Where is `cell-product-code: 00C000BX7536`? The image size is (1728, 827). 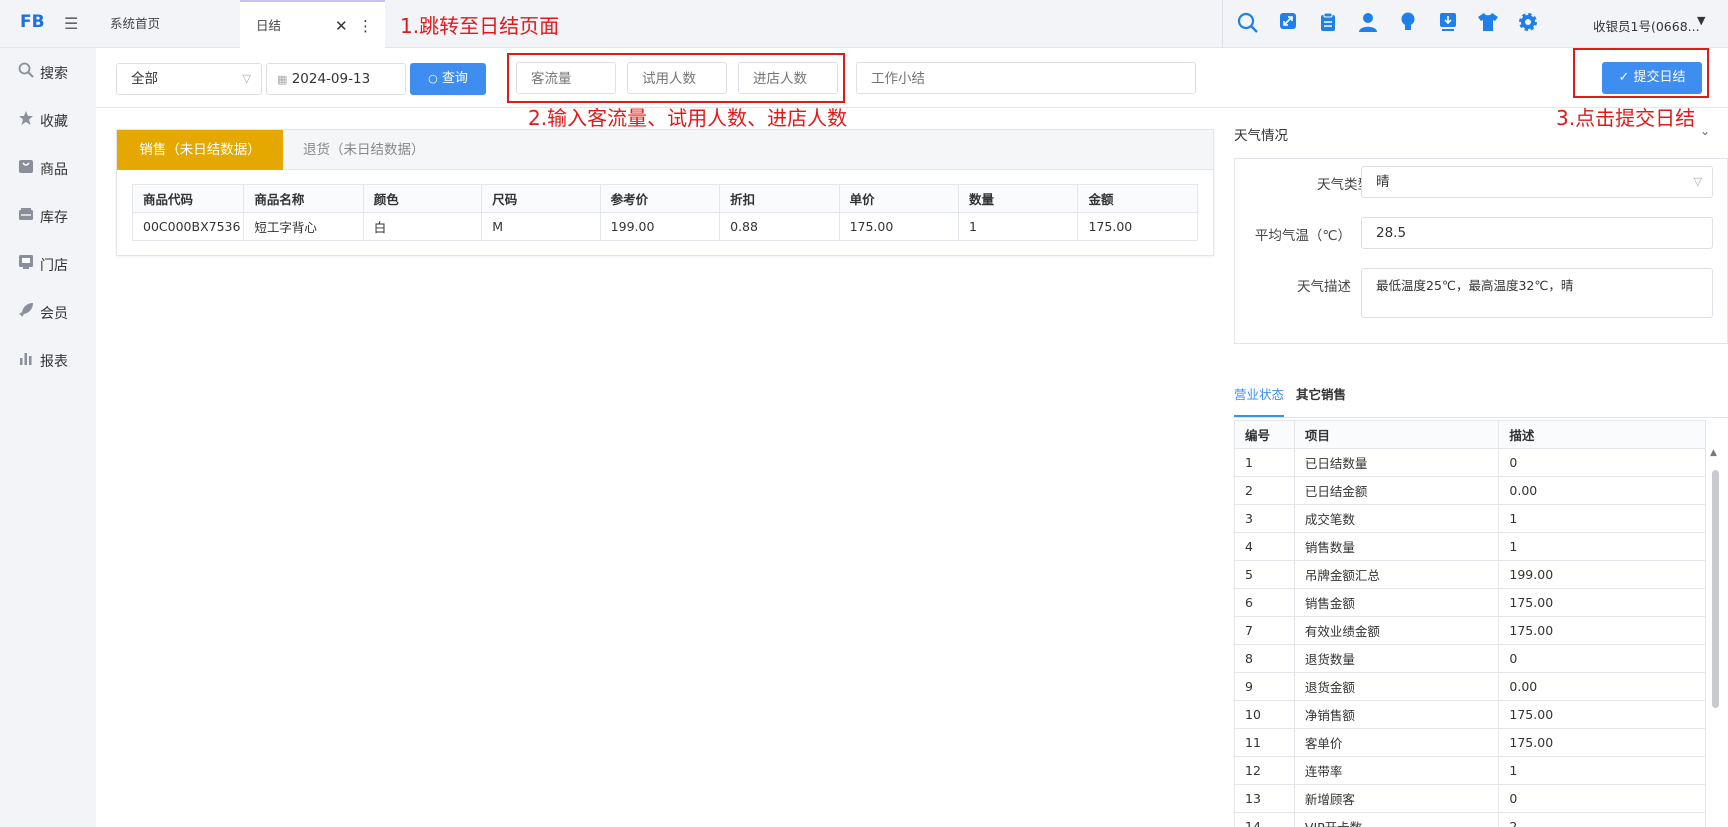
cell-product-code: 00C000BX7536 is located at coordinates (188, 226).